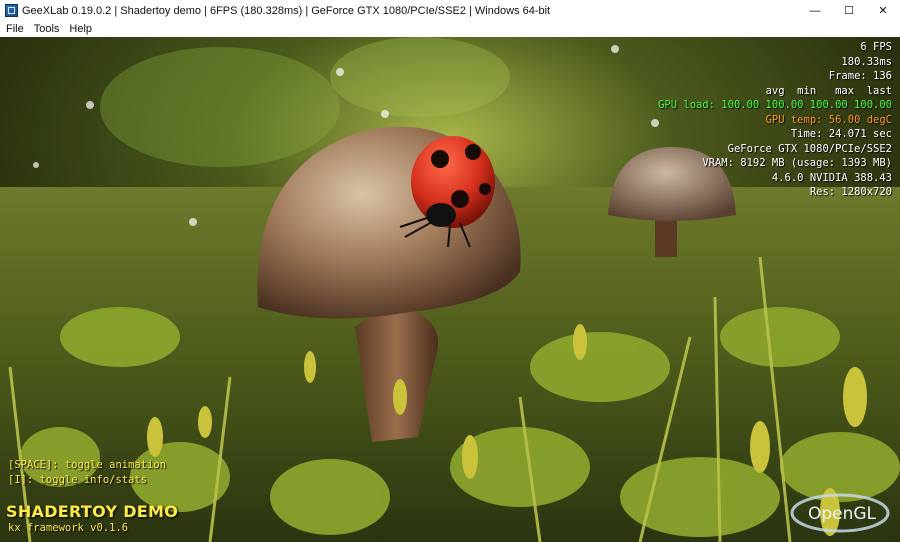  I want to click on close-icon: ✕, so click(883, 11).